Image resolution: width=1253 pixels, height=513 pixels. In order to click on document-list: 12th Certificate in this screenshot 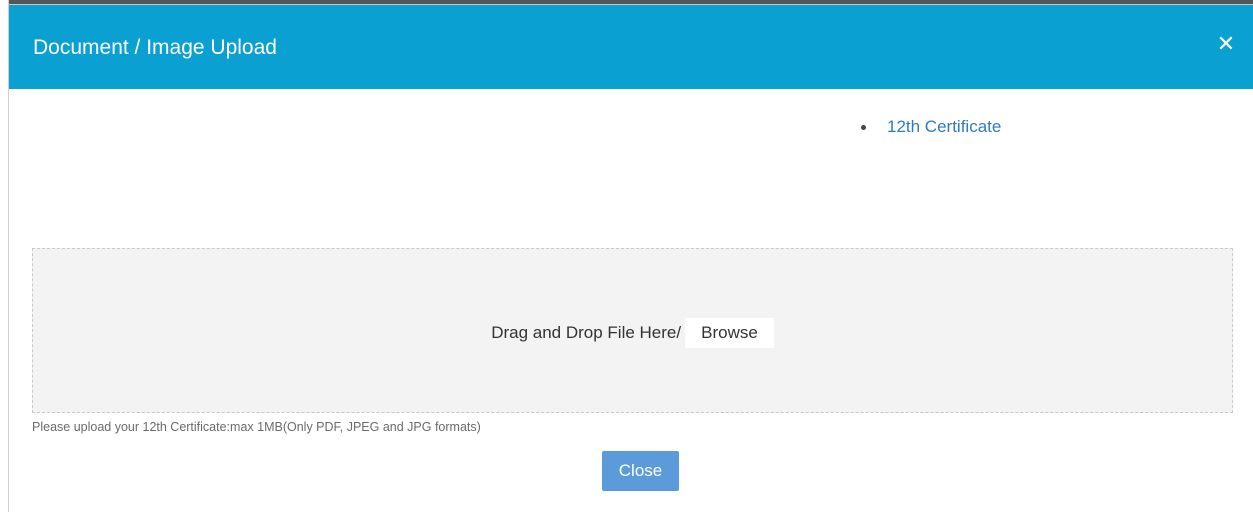, I will do `click(928, 127)`.